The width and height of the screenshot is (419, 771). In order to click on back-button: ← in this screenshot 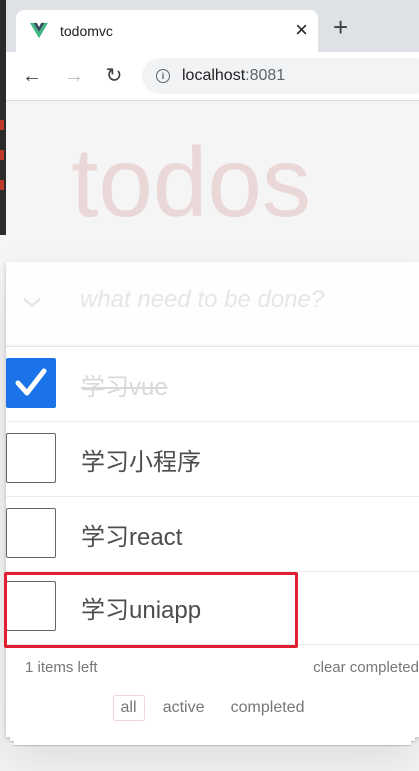, I will do `click(32, 76)`.